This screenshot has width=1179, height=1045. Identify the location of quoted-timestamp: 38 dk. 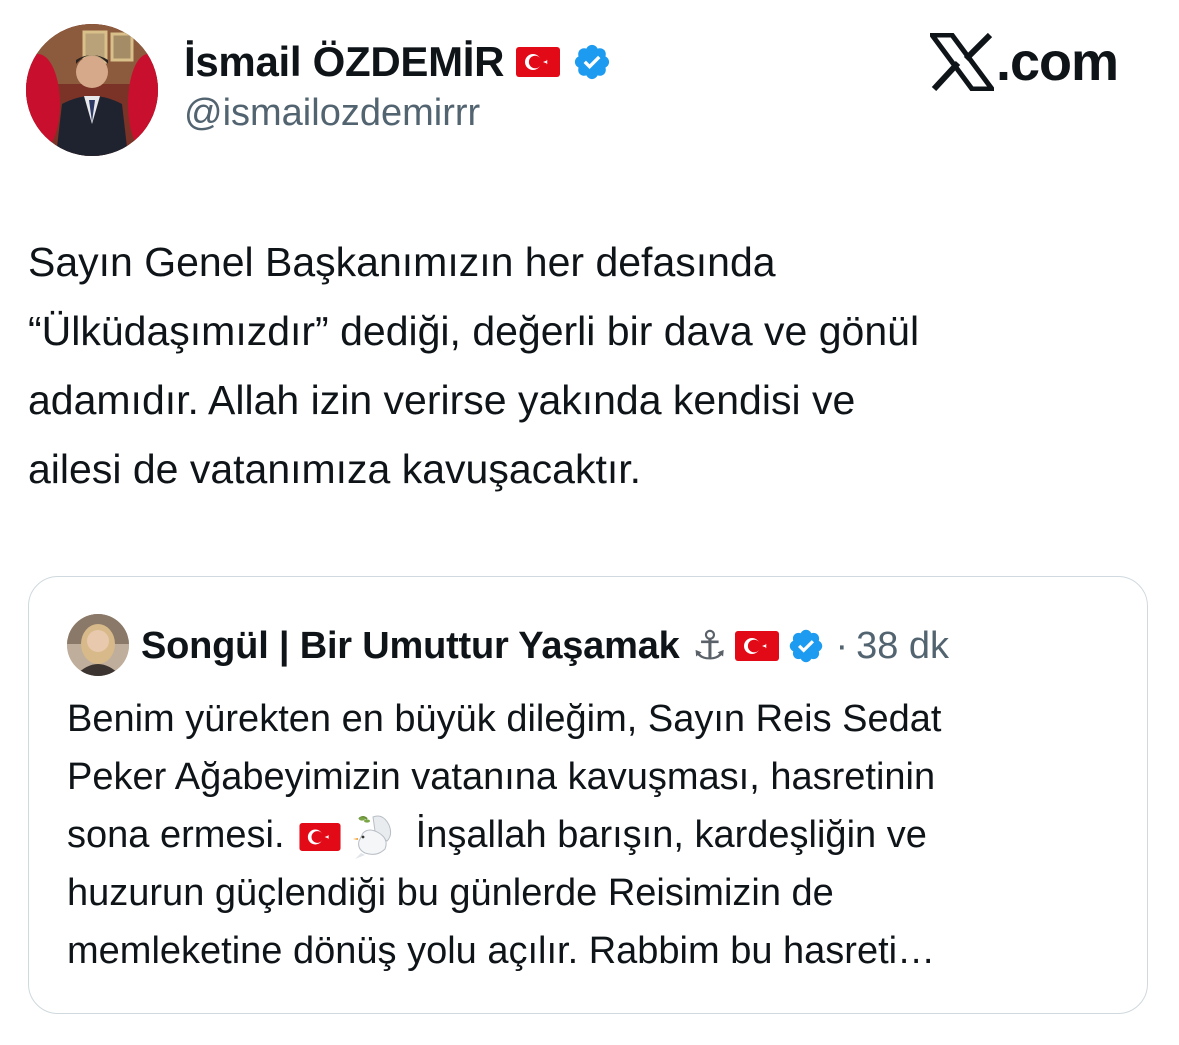
(902, 646).